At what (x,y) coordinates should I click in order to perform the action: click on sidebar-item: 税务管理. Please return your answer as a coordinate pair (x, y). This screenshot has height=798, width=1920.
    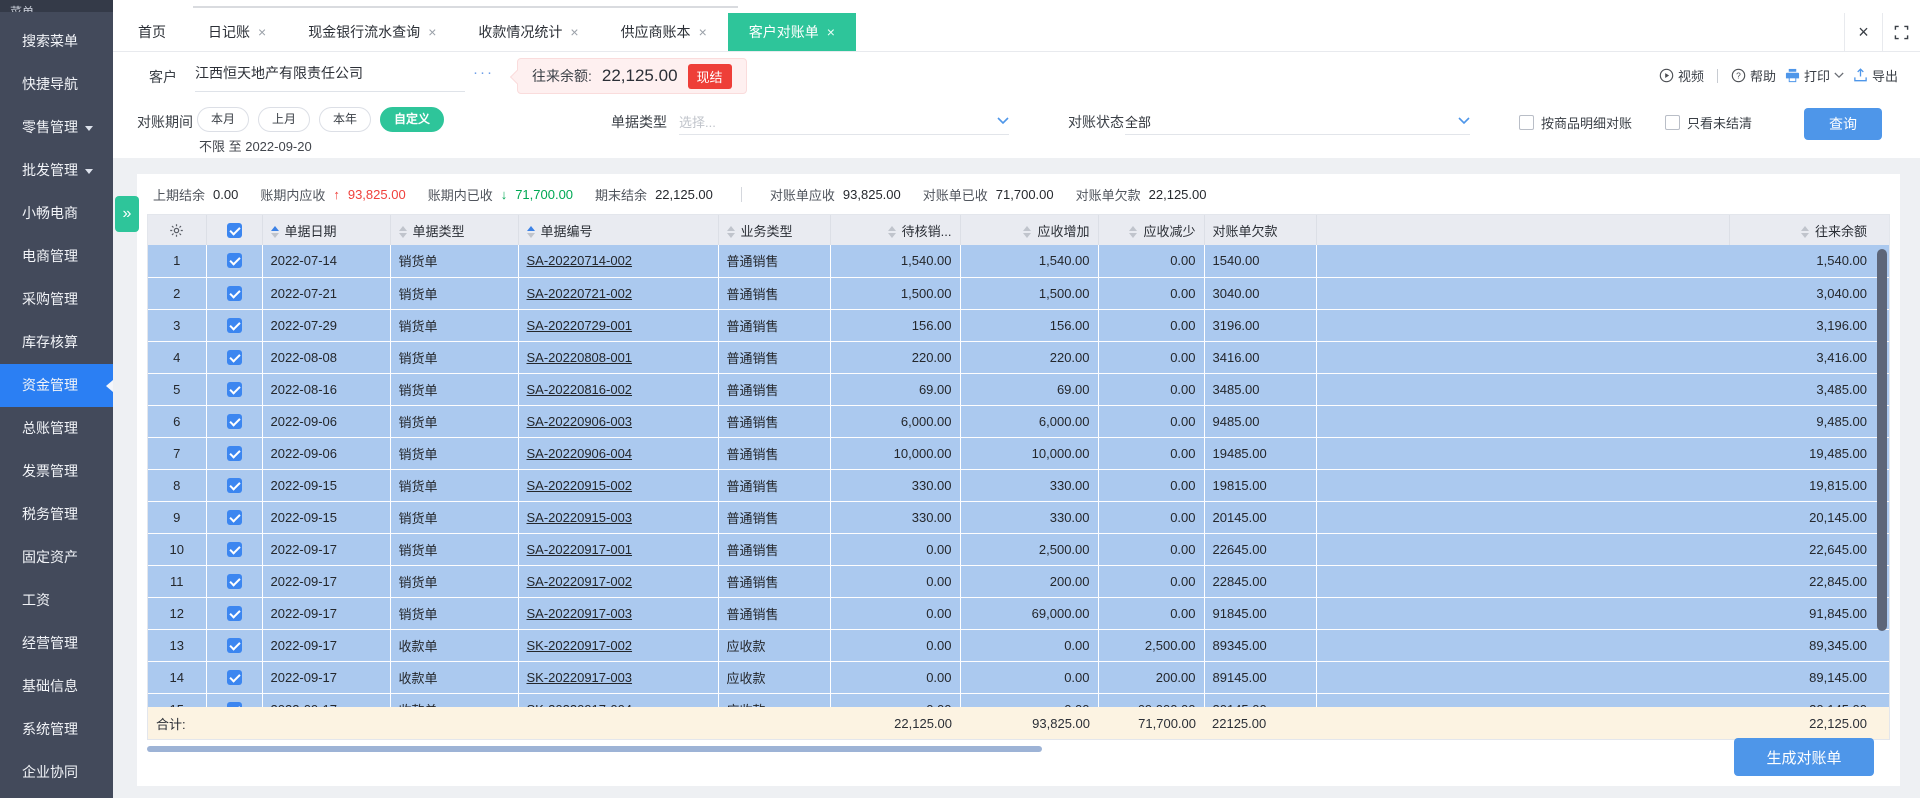
    Looking at the image, I should click on (56, 514).